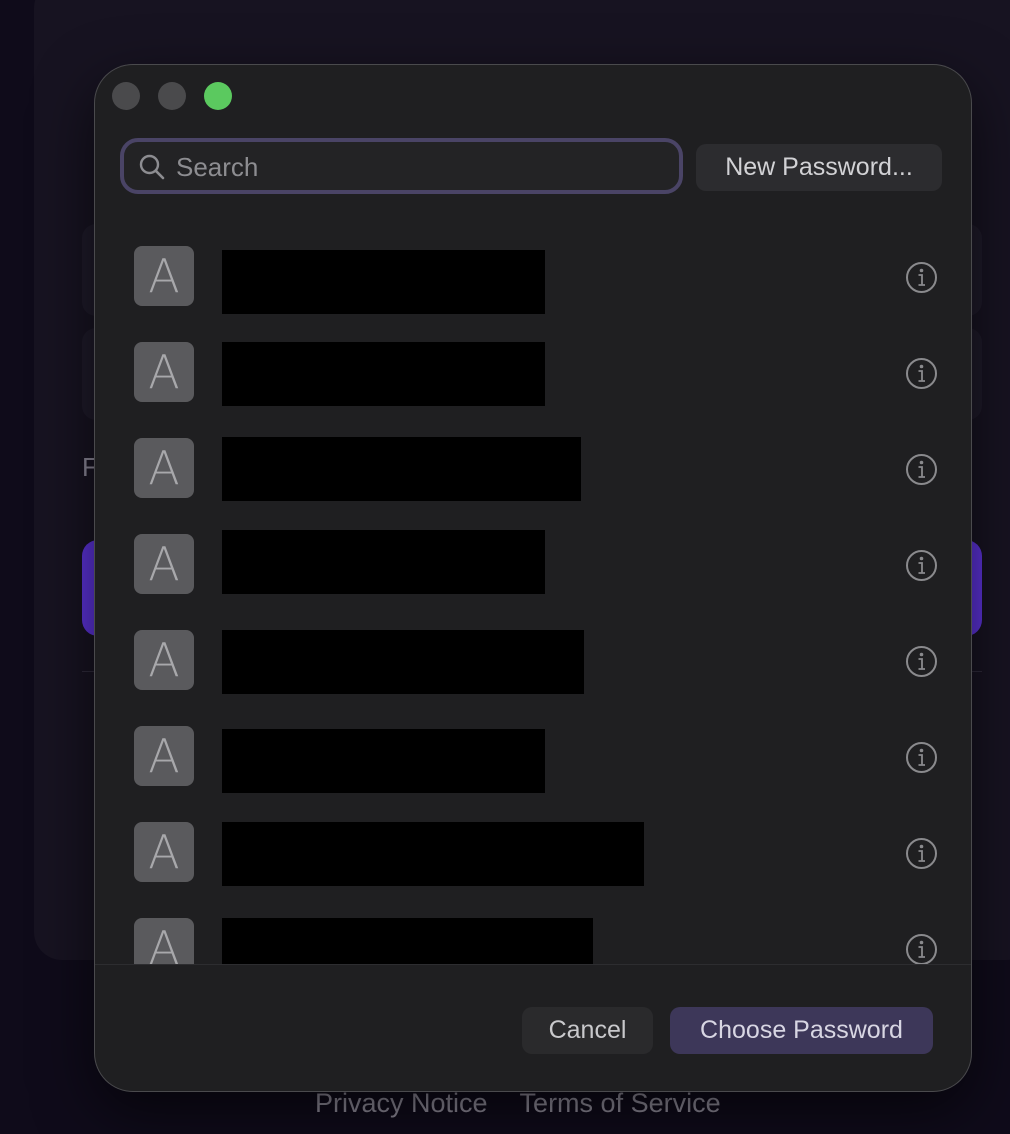  What do you see at coordinates (172, 96) in the screenshot?
I see `minimize-window-button` at bounding box center [172, 96].